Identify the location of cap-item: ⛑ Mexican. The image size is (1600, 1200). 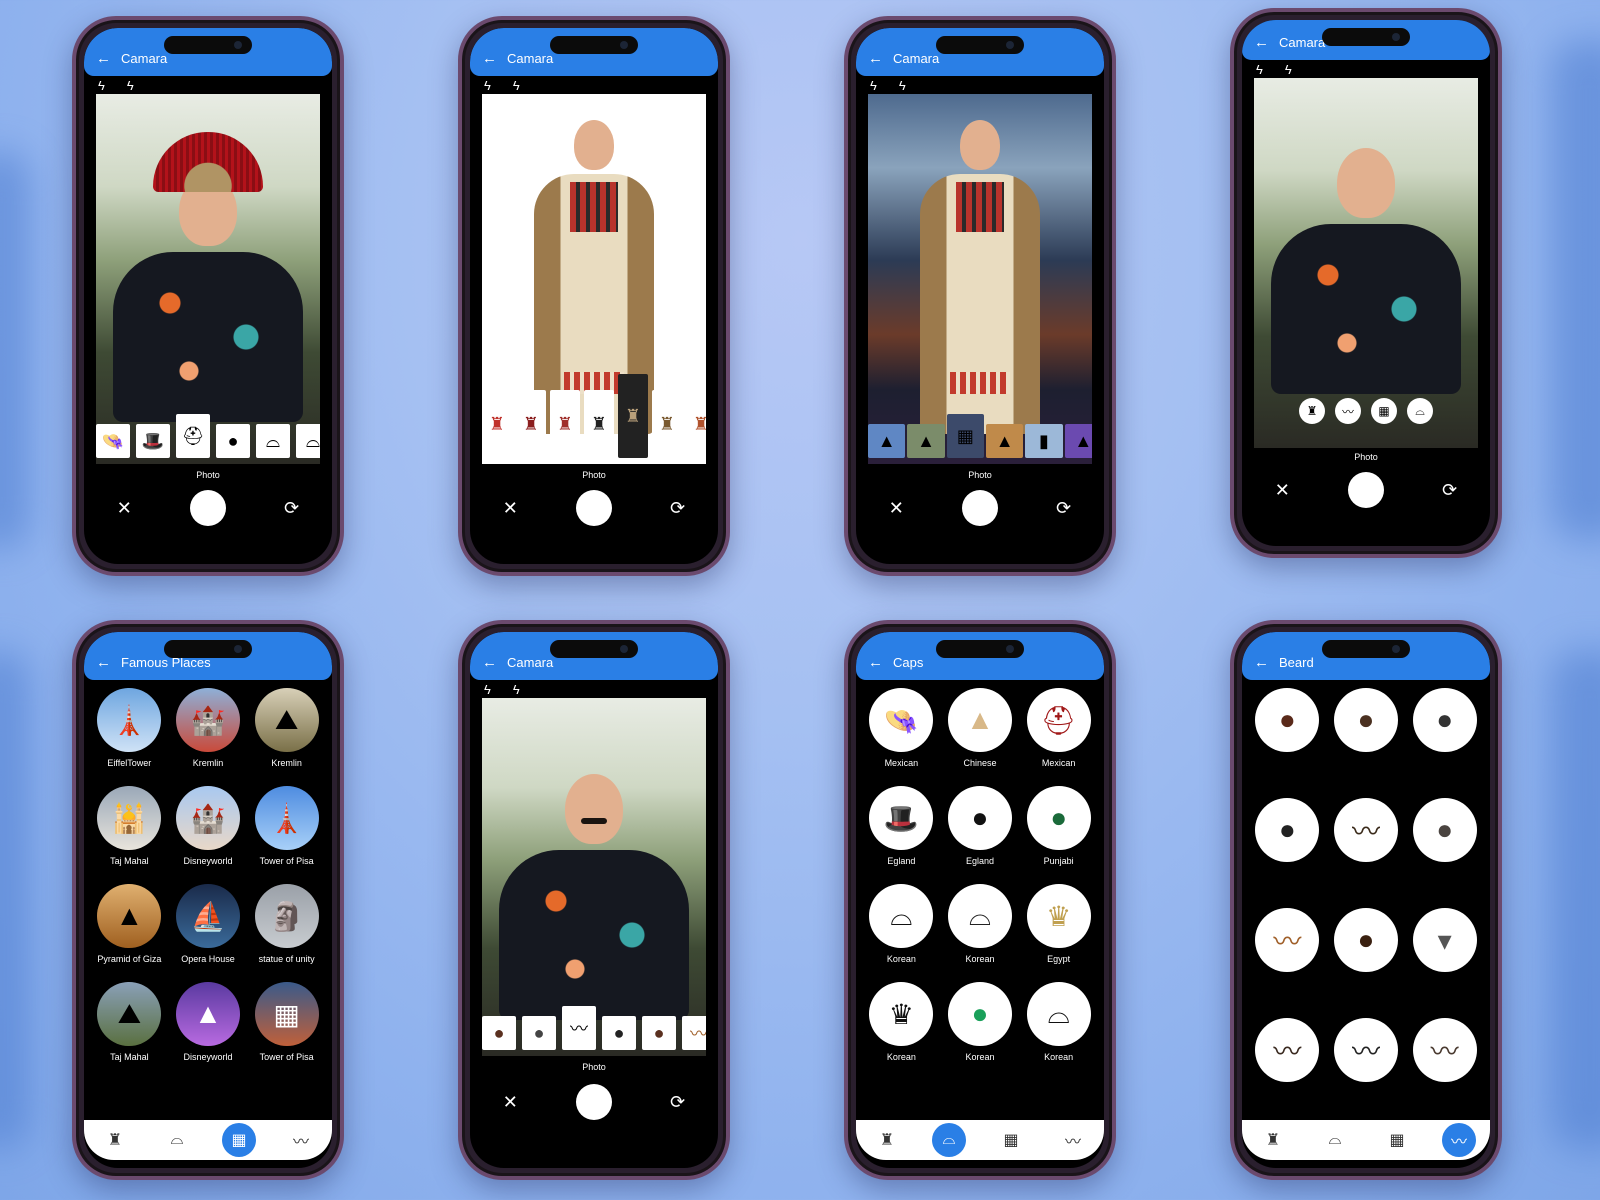
(1058, 729).